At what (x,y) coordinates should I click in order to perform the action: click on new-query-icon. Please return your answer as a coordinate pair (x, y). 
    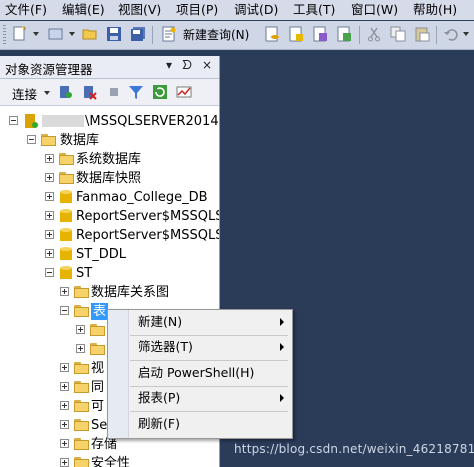
    Looking at the image, I should click on (169, 34).